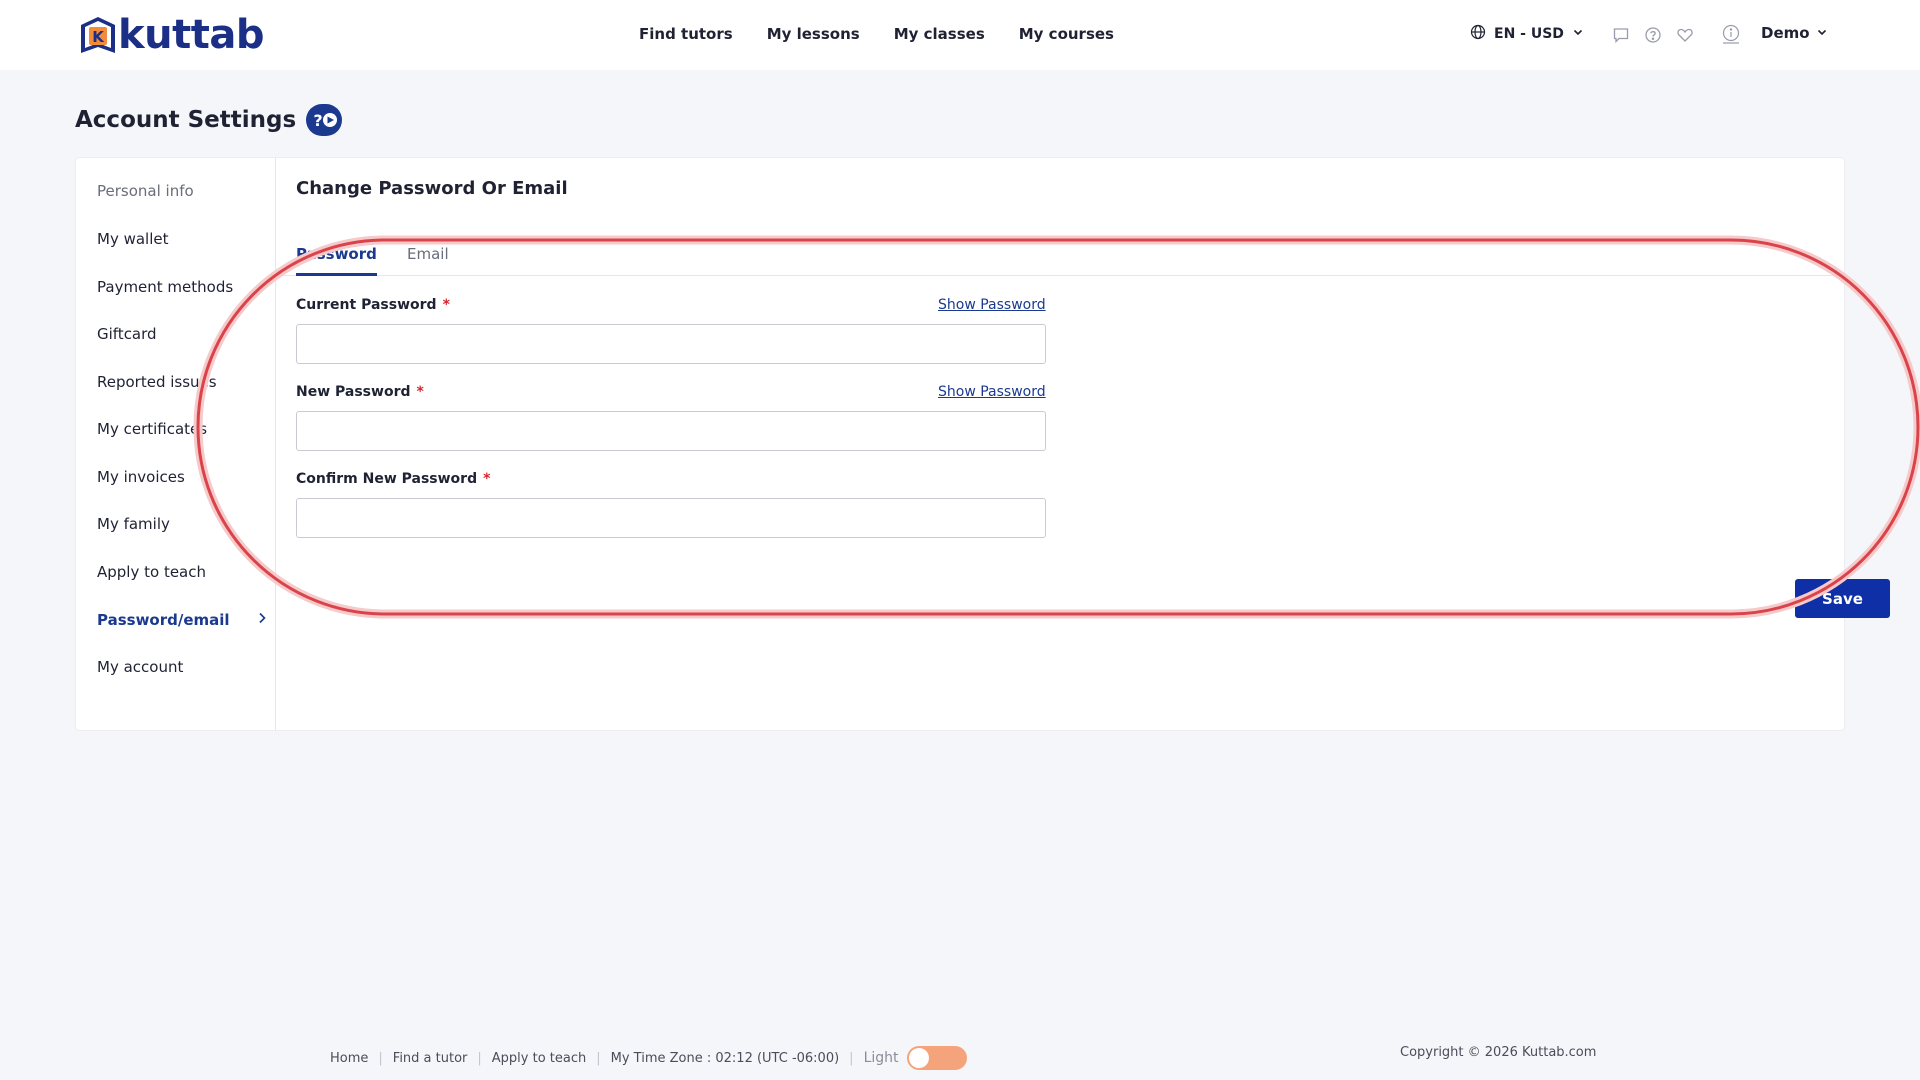 The height and width of the screenshot is (1080, 1920). I want to click on page-title: Account Settings, so click(186, 120).